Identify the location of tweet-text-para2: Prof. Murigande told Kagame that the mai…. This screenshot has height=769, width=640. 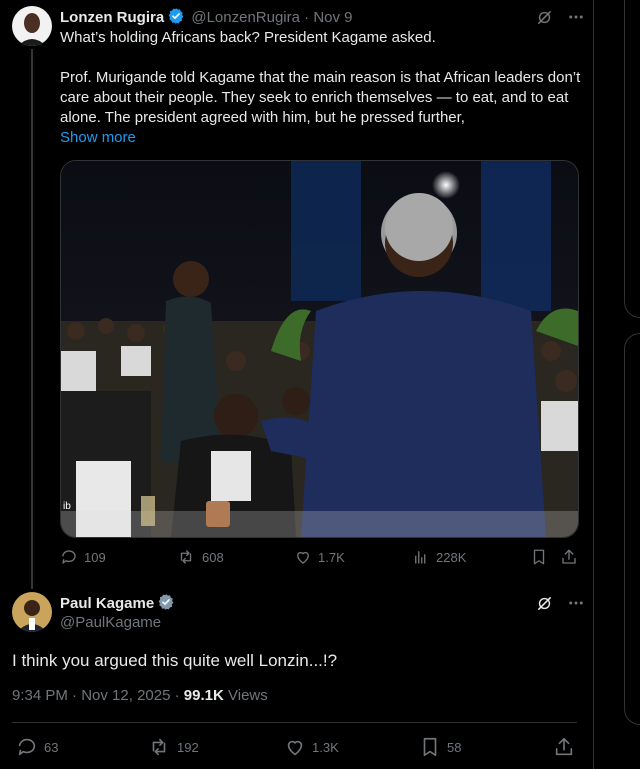
(320, 97).